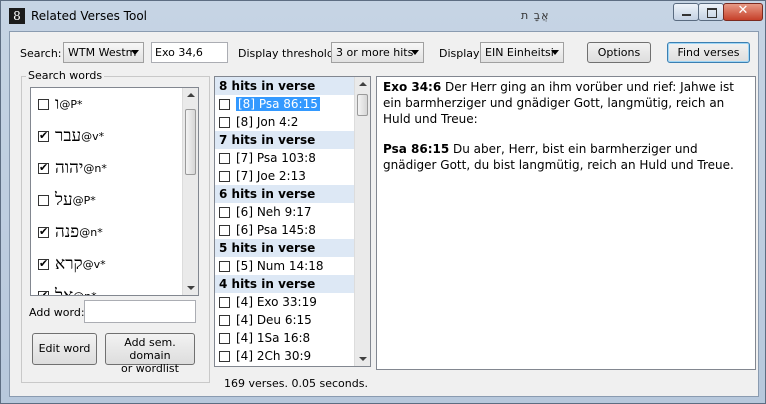 This screenshot has width=766, height=404. I want to click on find-verses-button: Find verses, so click(708, 52).